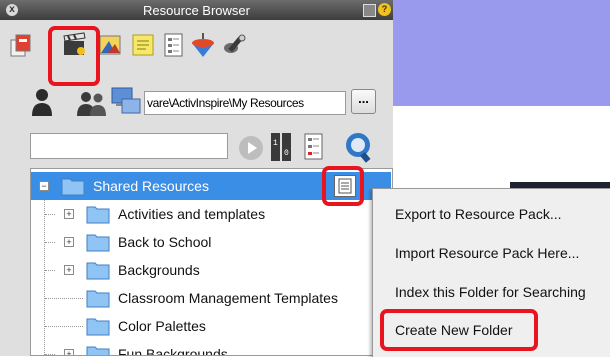 Image resolution: width=610 pixels, height=357 pixels. What do you see at coordinates (173, 351) in the screenshot?
I see `tree-item-label: Fun Backgrounds` at bounding box center [173, 351].